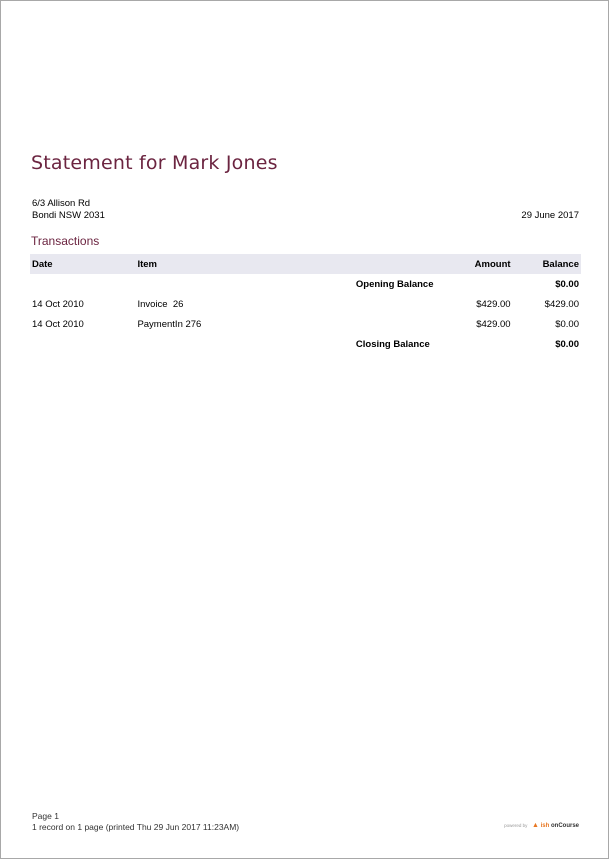  Describe the element at coordinates (561, 304) in the screenshot. I see `row-balance: $429.00` at that location.